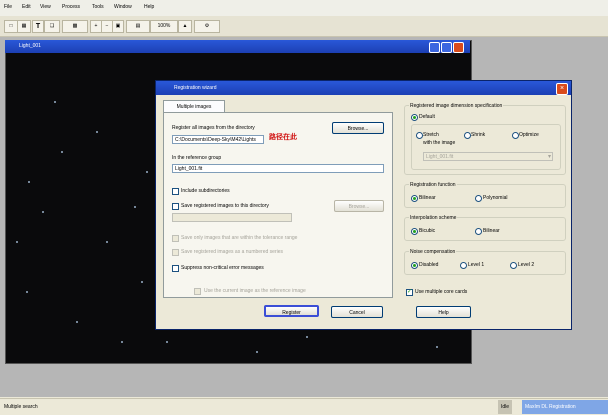 The height and width of the screenshot is (415, 608). Describe the element at coordinates (123, 7) in the screenshot. I see `menu-window: Window` at that location.